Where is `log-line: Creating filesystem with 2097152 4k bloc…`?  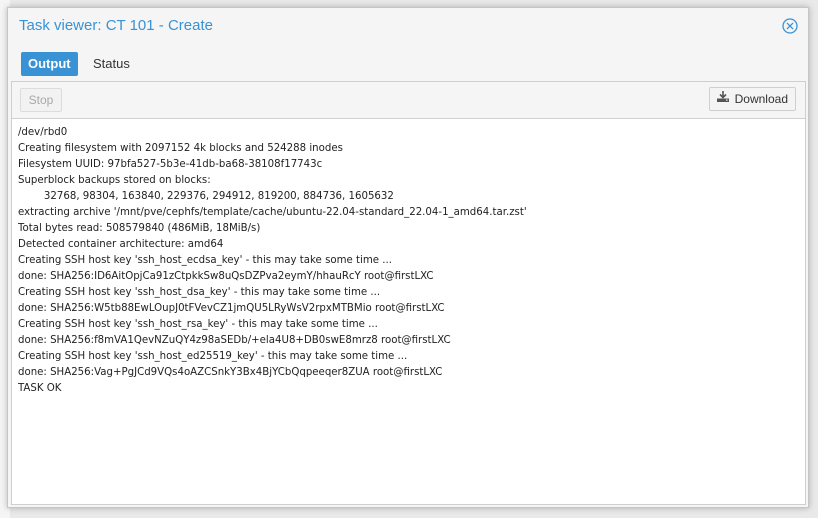 log-line: Creating filesystem with 2097152 4k bloc… is located at coordinates (180, 148).